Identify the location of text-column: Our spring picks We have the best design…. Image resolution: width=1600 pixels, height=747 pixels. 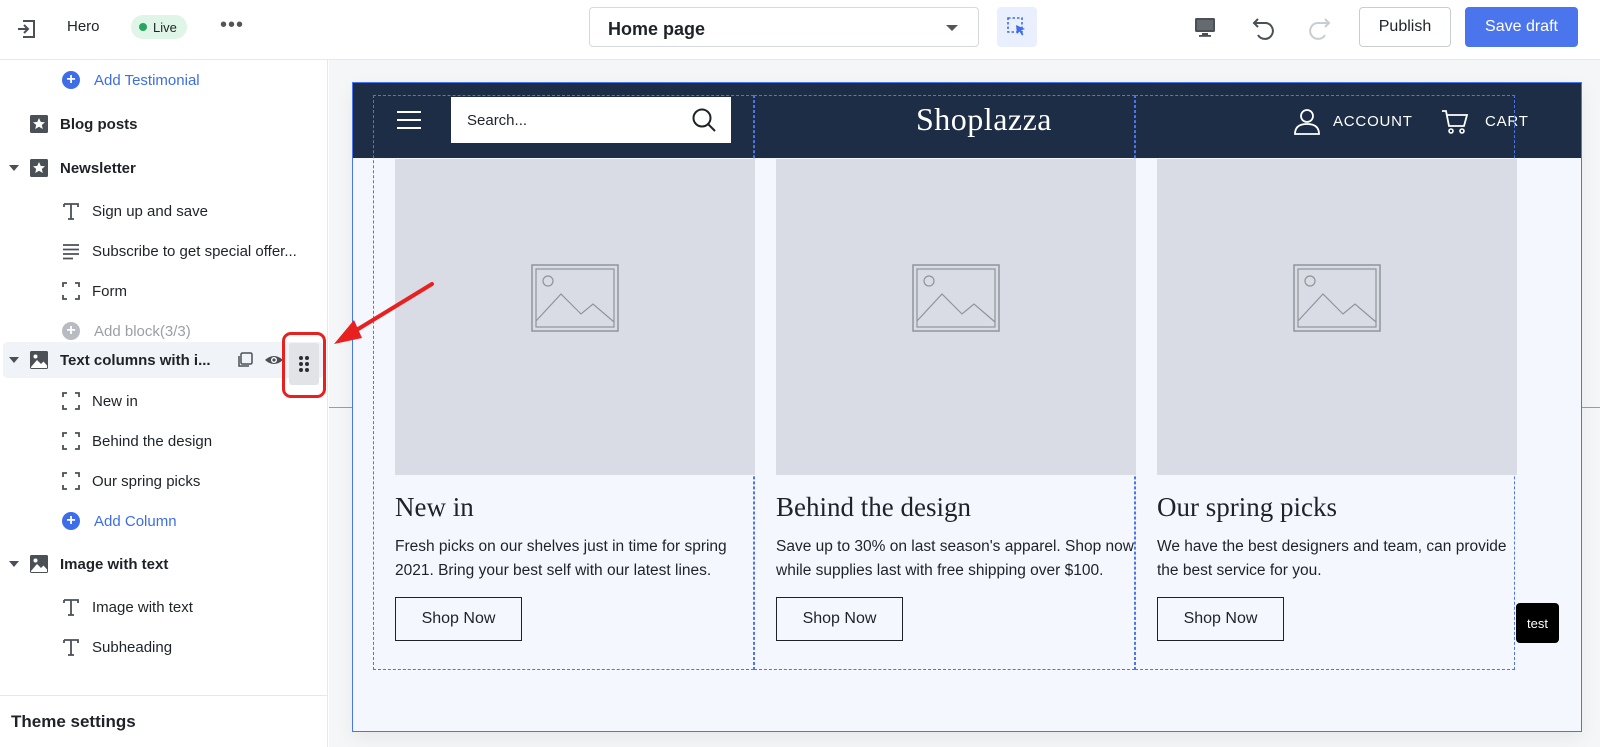
(1337, 400).